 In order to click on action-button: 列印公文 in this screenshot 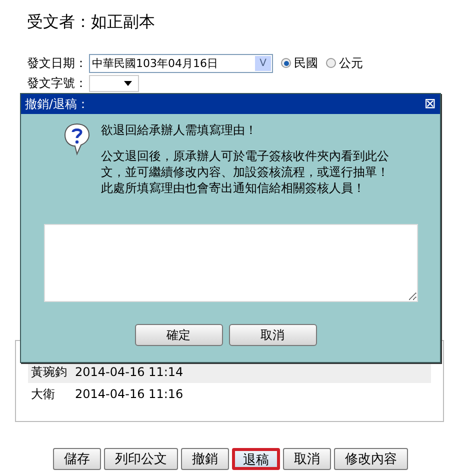, I will do `click(141, 459)`.